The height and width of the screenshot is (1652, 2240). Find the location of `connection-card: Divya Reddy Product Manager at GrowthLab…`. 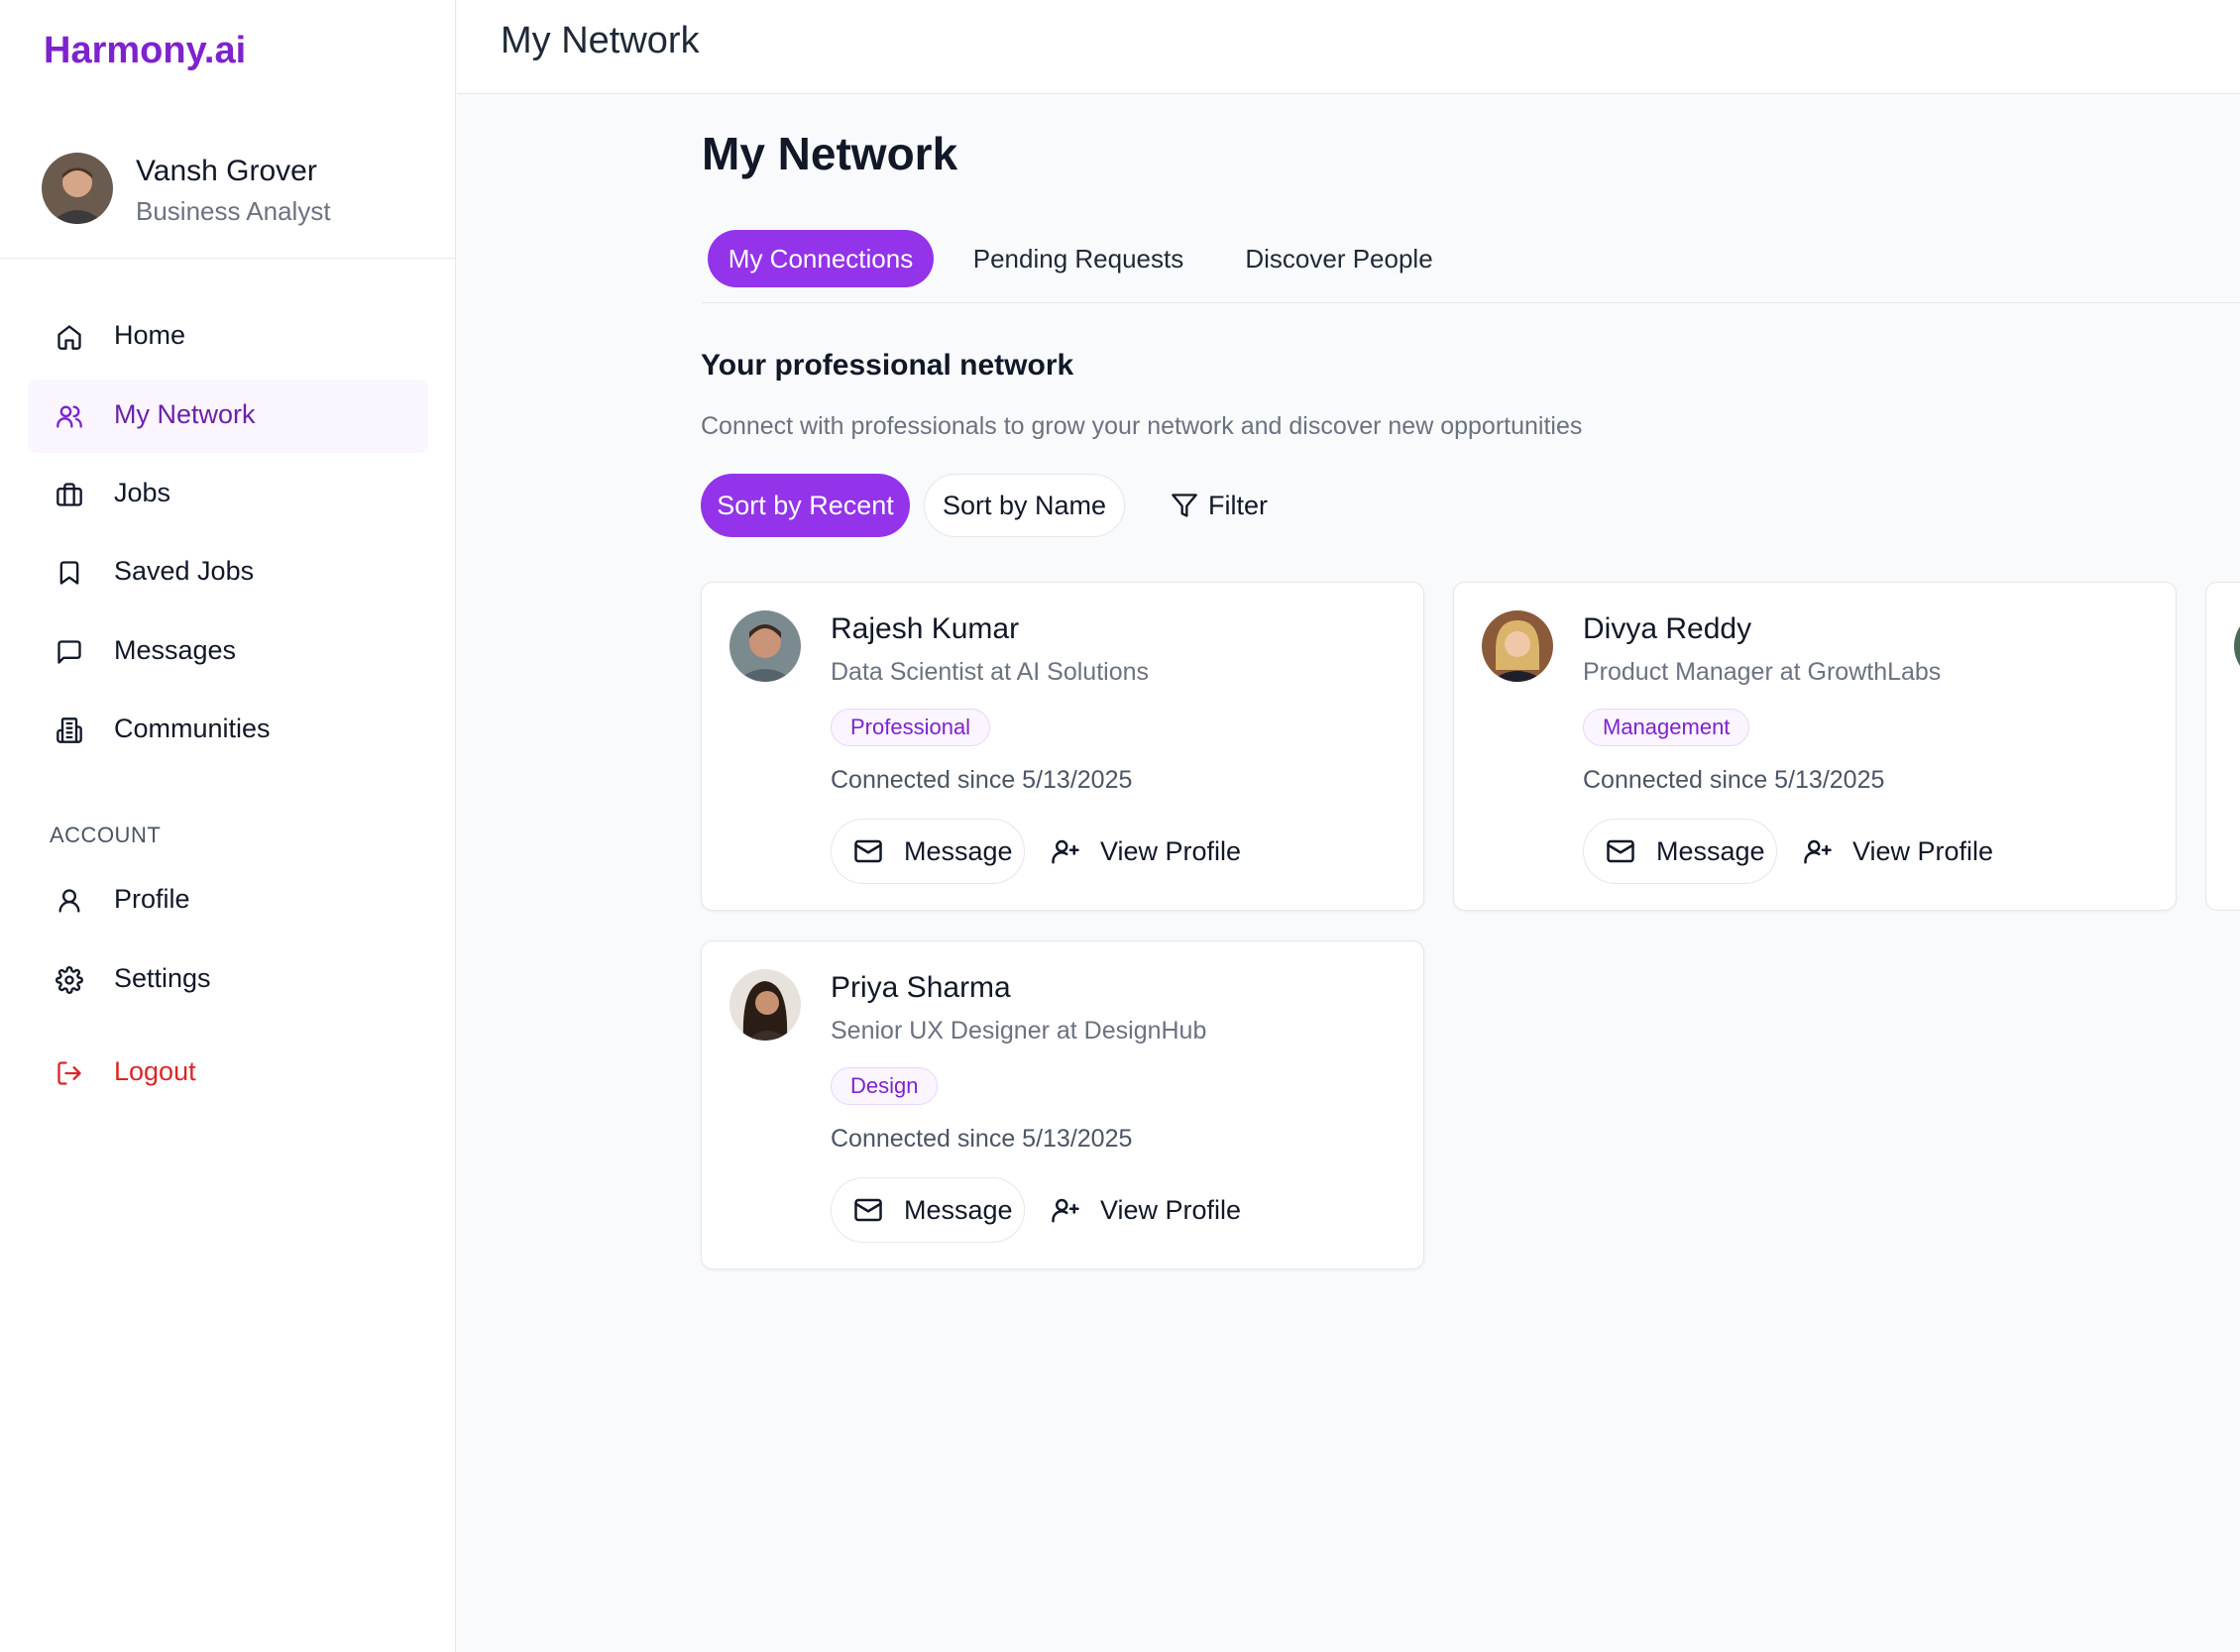

connection-card: Divya Reddy Product Manager at GrowthLab… is located at coordinates (1815, 746).